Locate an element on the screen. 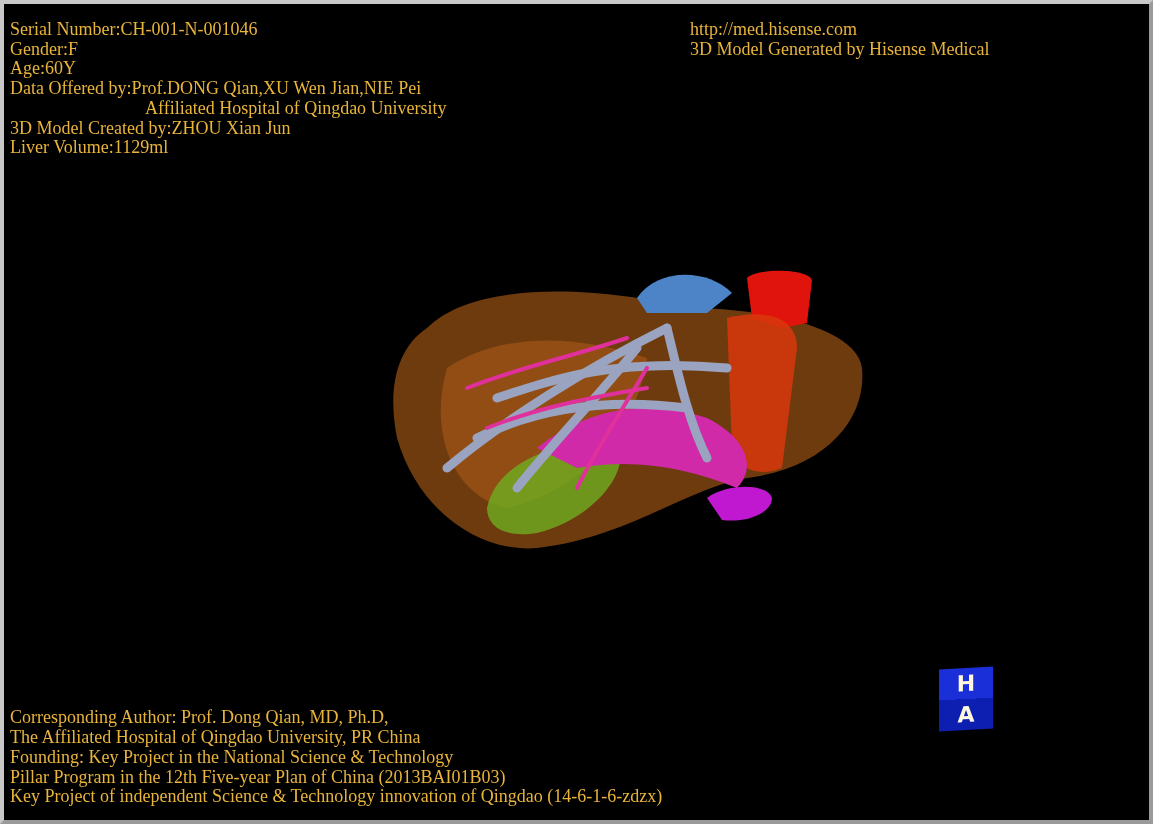 This screenshot has width=1153, height=824. credit-text: Pillar Program in the 12th Five-year Plan of China (2013BAI01B03) is located at coordinates (258, 777).